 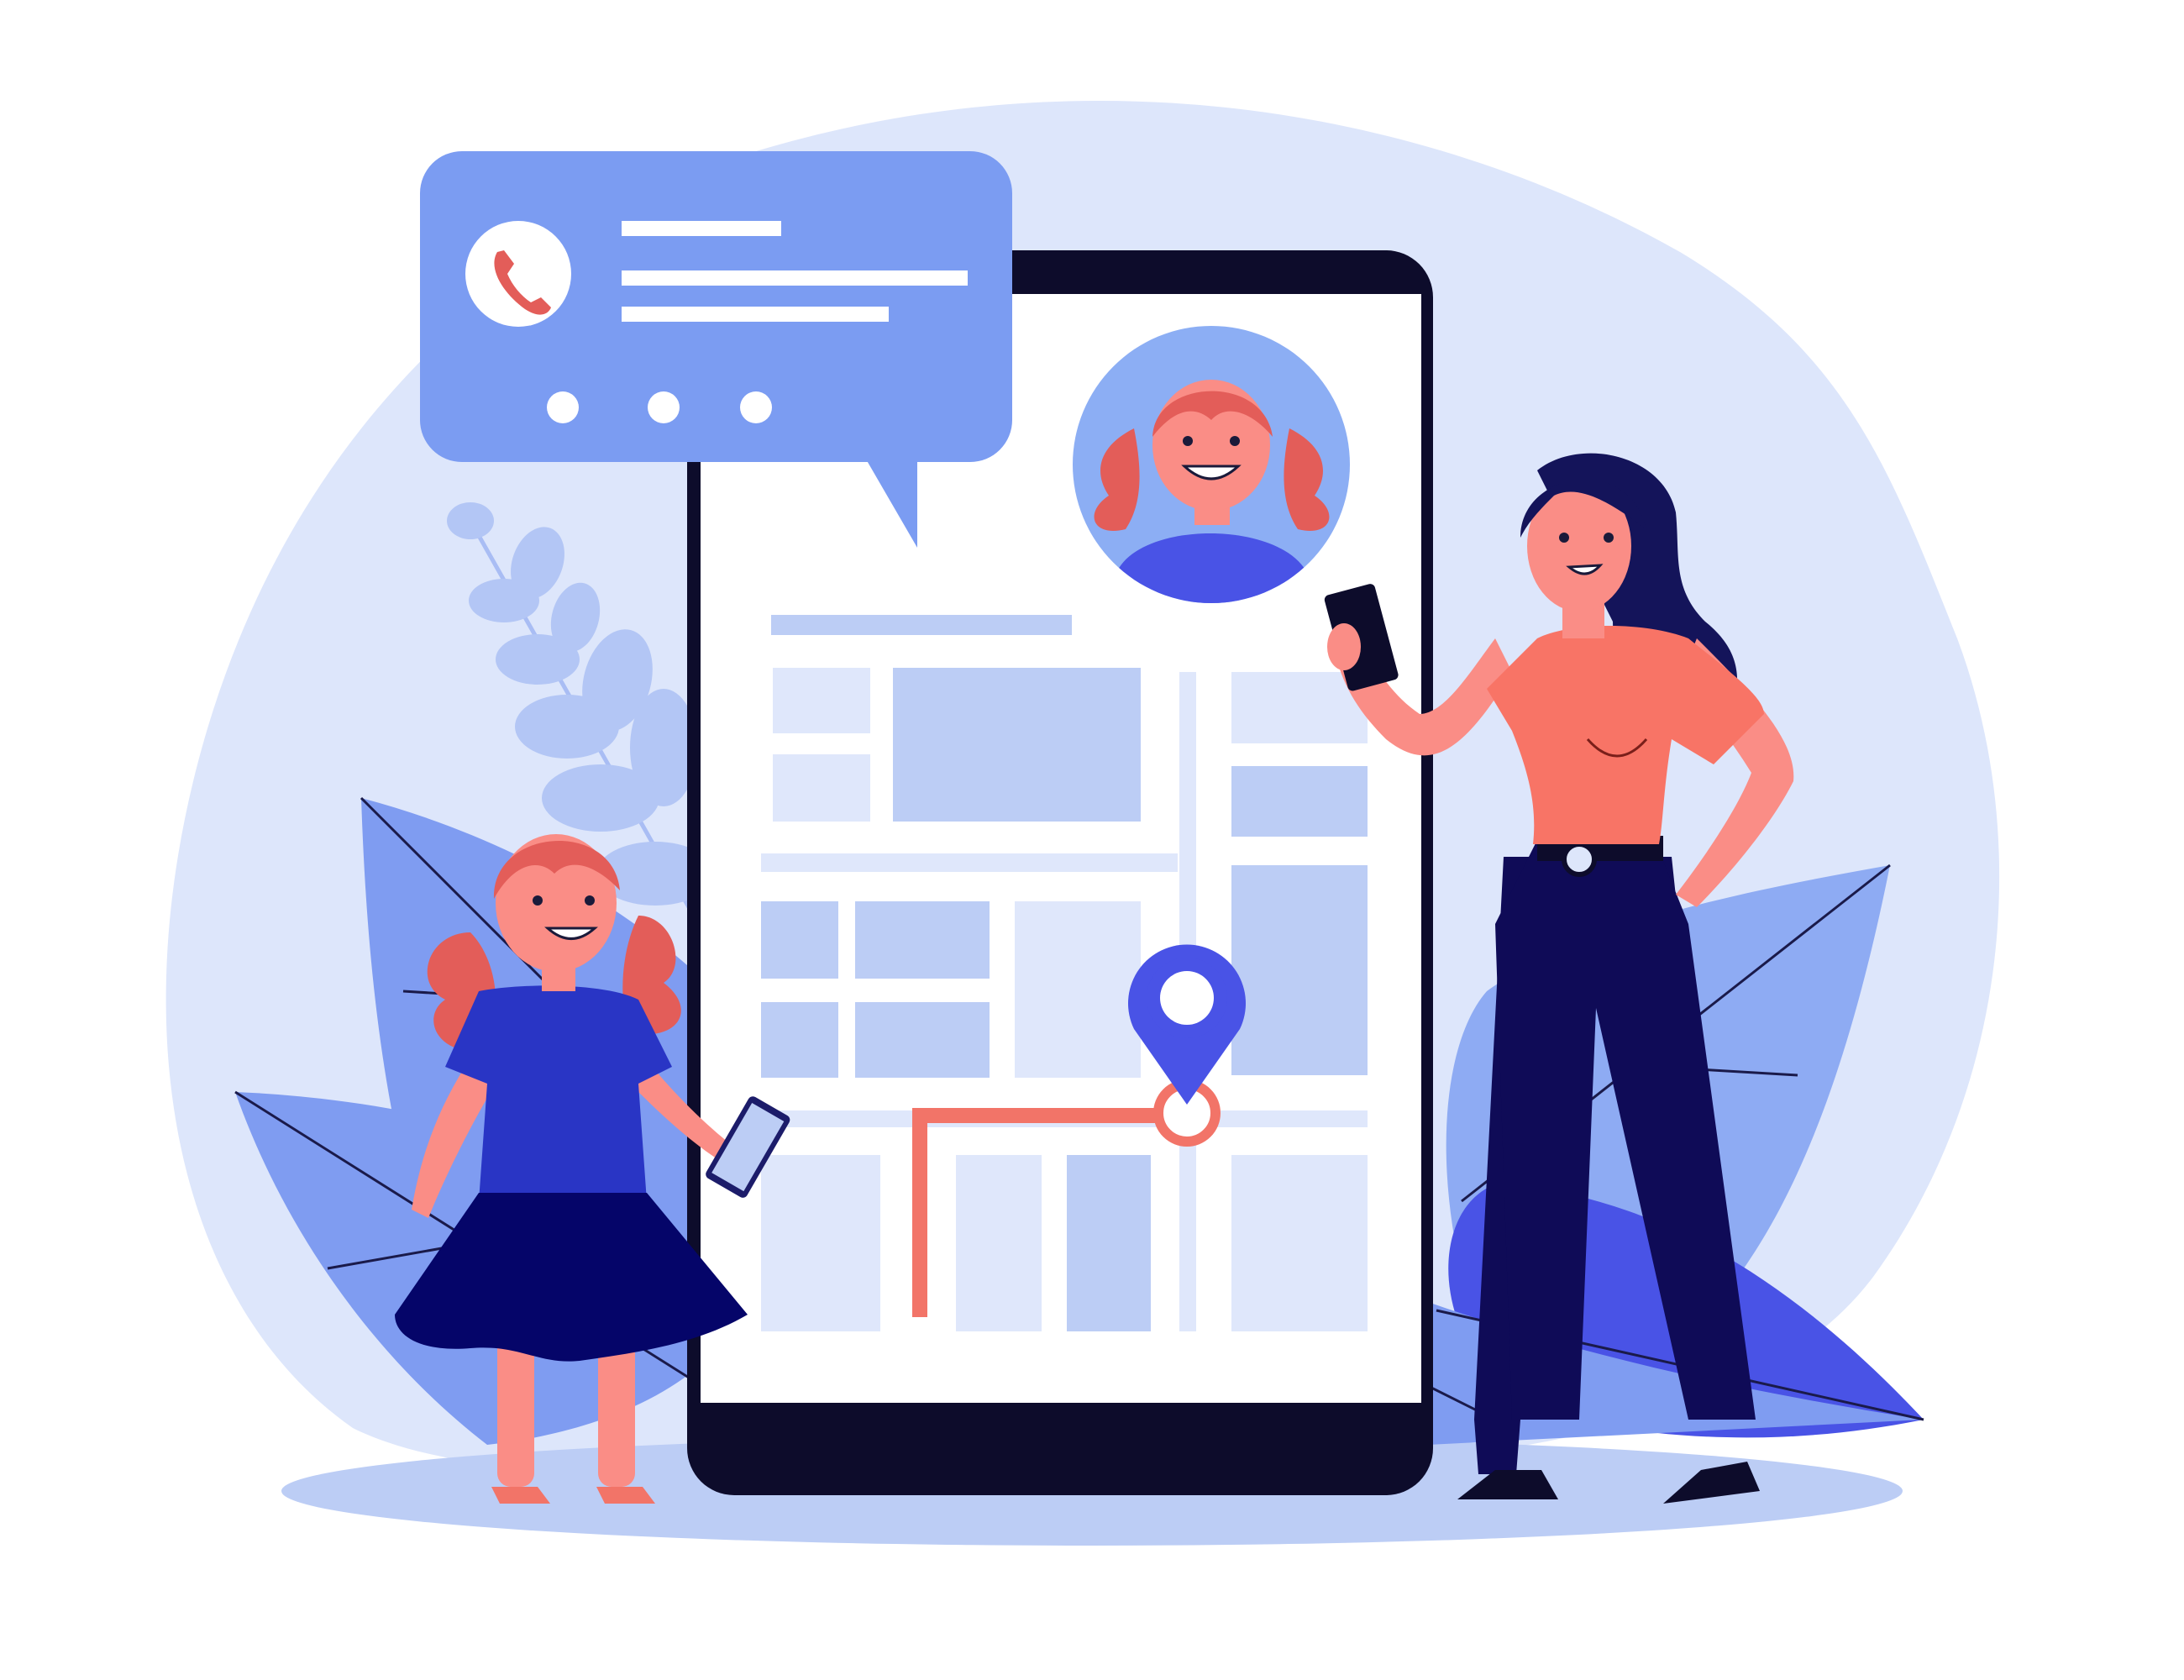 What do you see at coordinates (1579, 859) in the screenshot?
I see `woman-belt-buckle` at bounding box center [1579, 859].